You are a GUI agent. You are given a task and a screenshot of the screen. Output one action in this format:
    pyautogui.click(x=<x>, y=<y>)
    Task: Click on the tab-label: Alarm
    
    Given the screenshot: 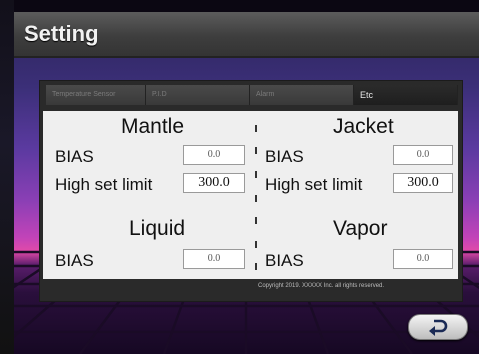 What is the action you would take?
    pyautogui.click(x=265, y=94)
    